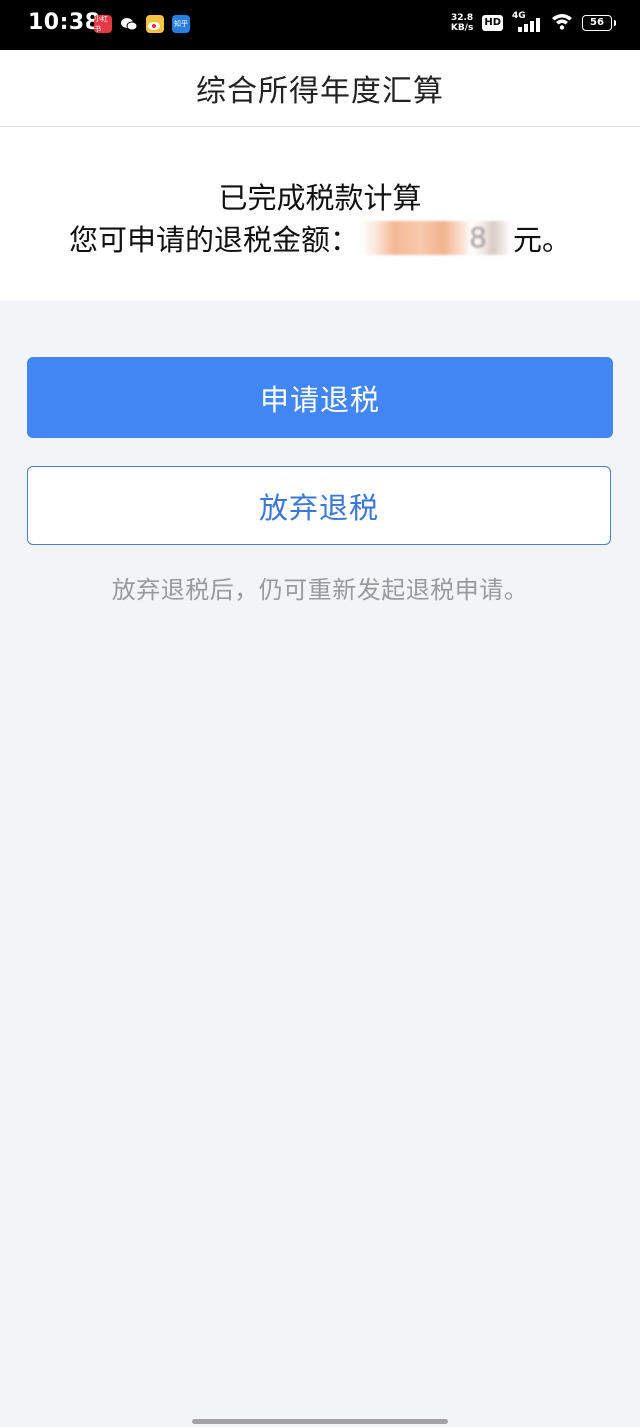  I want to click on cellular-signal-icon: 4G, so click(527, 22).